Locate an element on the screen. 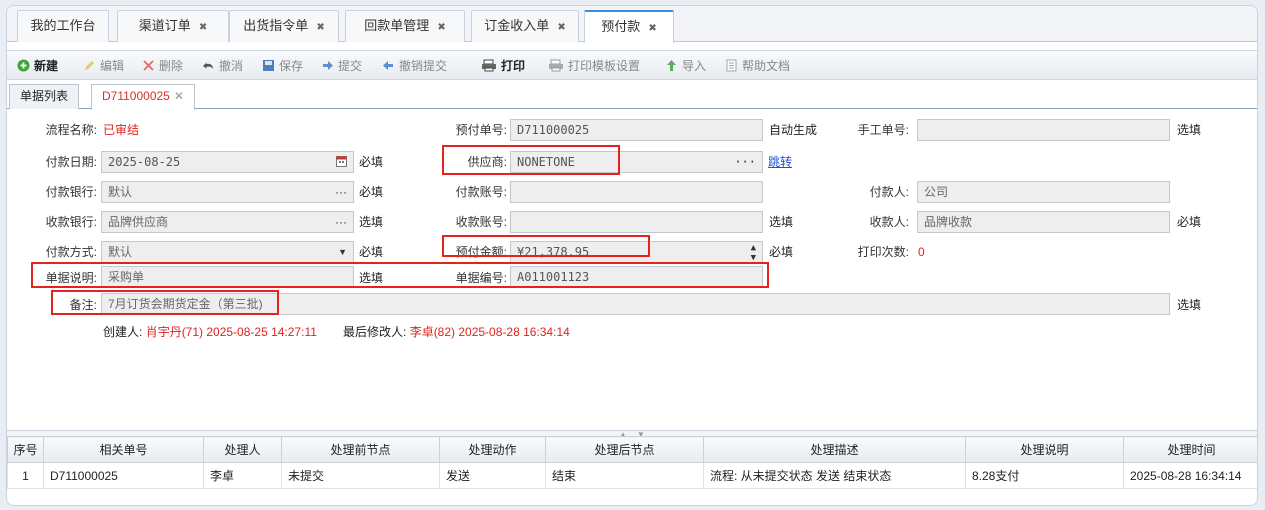  highlight-box-supplier is located at coordinates (531, 160).